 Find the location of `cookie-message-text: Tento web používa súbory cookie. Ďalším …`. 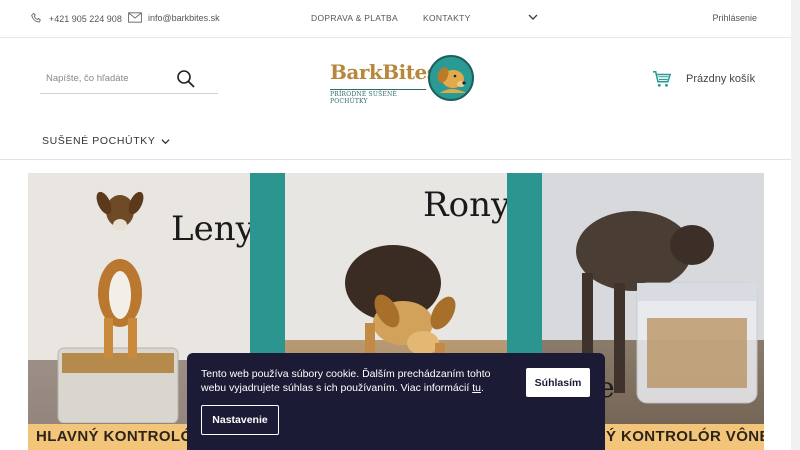

cookie-message-text: Tento web používa súbory cookie. Ďalším … is located at coordinates (346, 381).